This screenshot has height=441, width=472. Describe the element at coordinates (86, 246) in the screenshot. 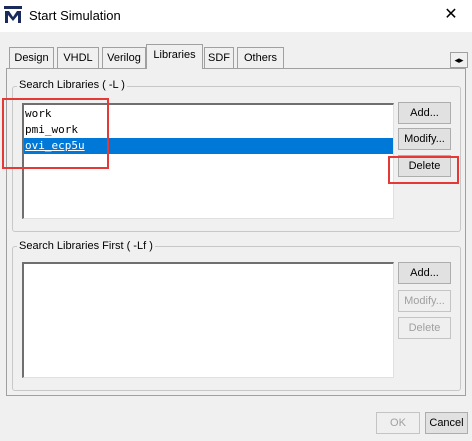

I see `search-libraries-first-label: Search Libraries First ( -Lf )` at that location.